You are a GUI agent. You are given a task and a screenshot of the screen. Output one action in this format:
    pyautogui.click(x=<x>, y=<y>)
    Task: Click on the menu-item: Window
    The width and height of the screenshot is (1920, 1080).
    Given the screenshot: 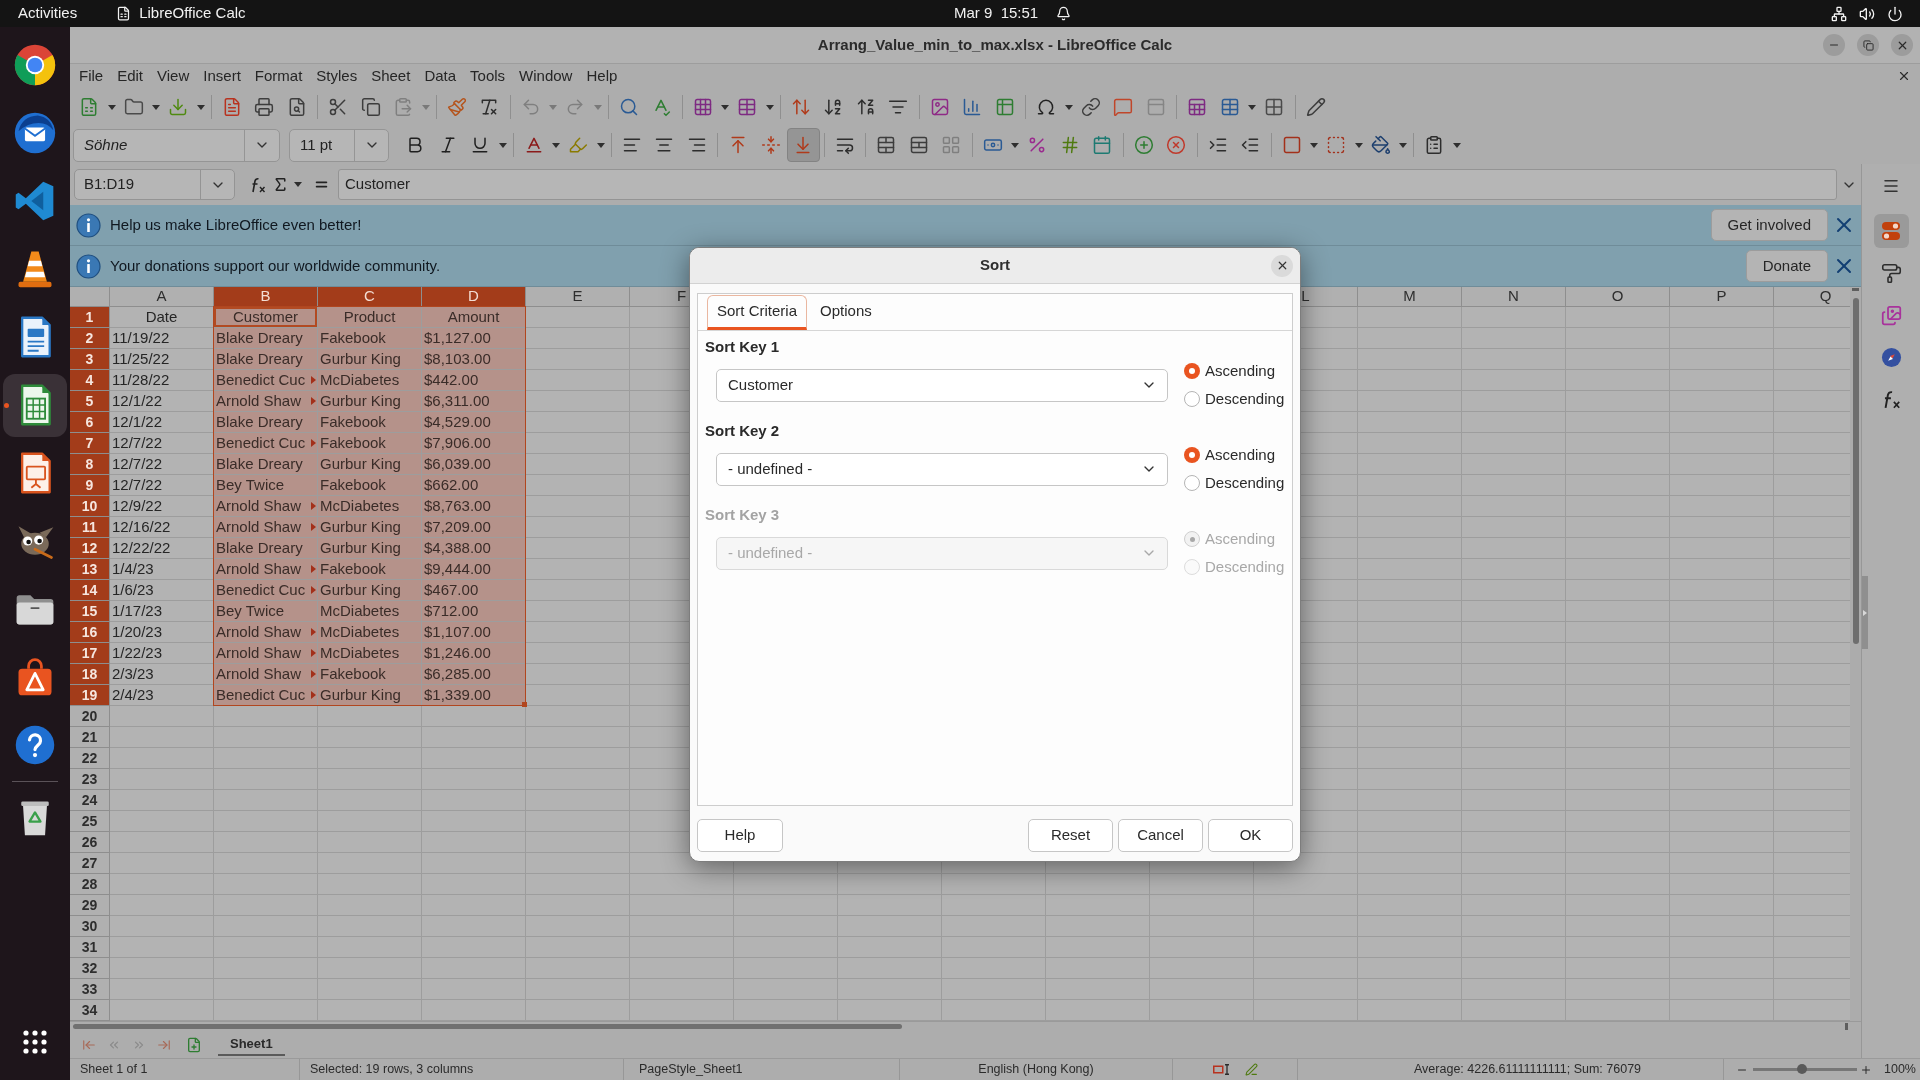 What is the action you would take?
    pyautogui.click(x=546, y=76)
    